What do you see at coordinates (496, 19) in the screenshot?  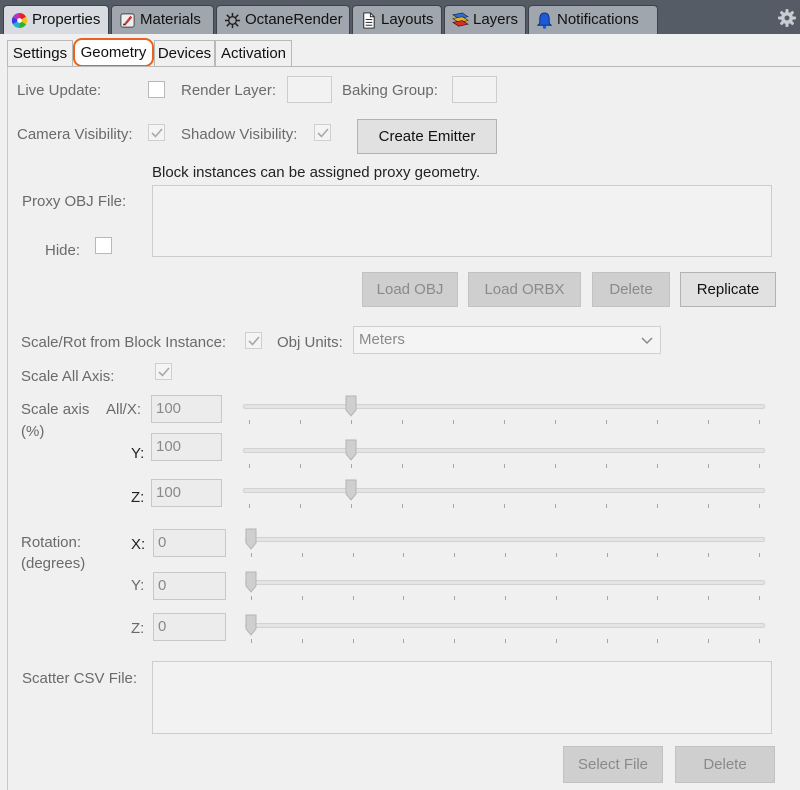 I see `tab-layers-label: Layers` at bounding box center [496, 19].